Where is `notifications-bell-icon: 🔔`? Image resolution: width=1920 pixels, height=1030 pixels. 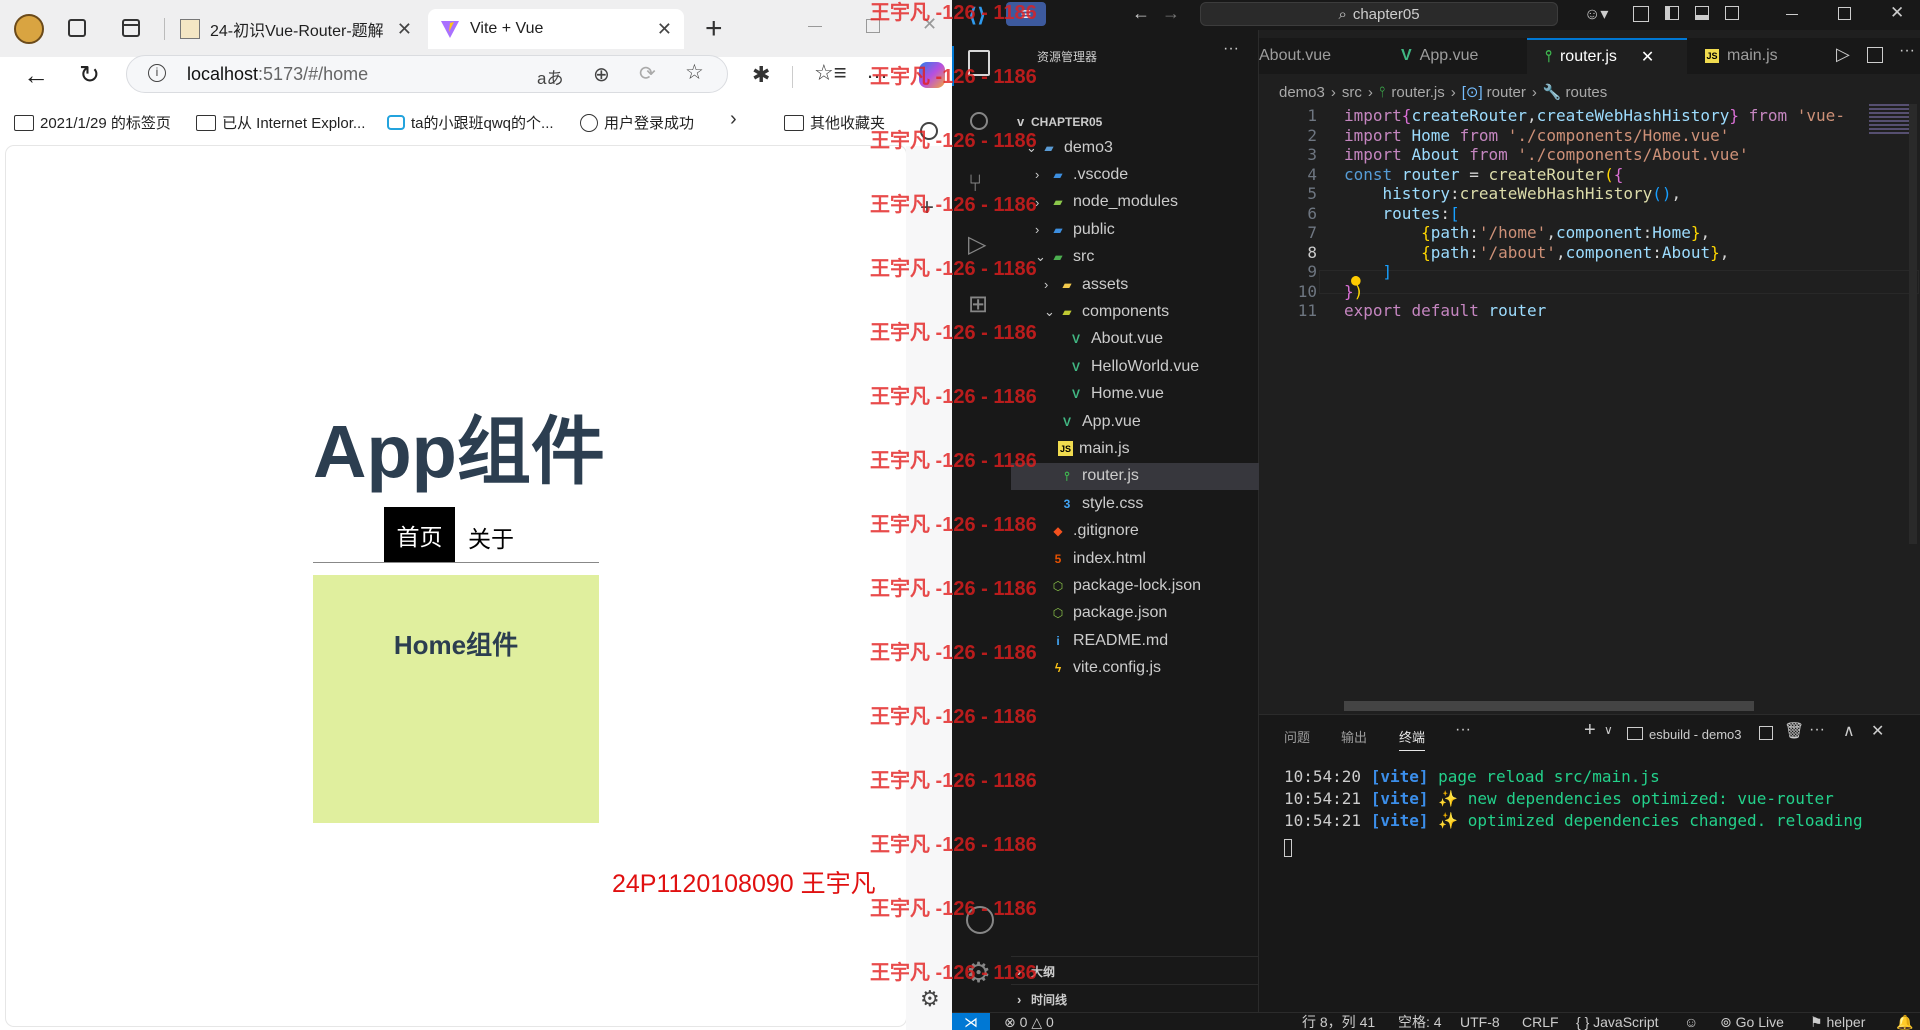 notifications-bell-icon: 🔔 is located at coordinates (1904, 1021).